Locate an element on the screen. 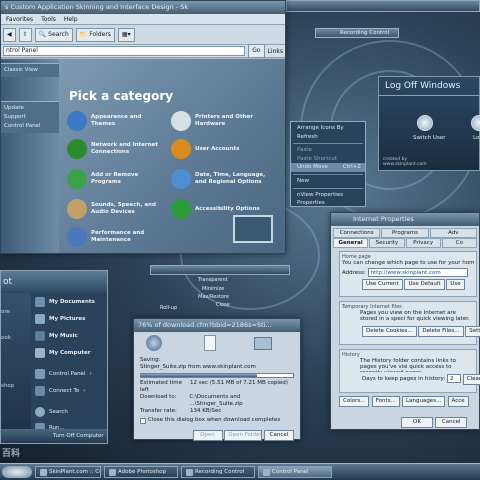 The height and width of the screenshot is (480, 480). tab-content: Co is located at coordinates (459, 243).